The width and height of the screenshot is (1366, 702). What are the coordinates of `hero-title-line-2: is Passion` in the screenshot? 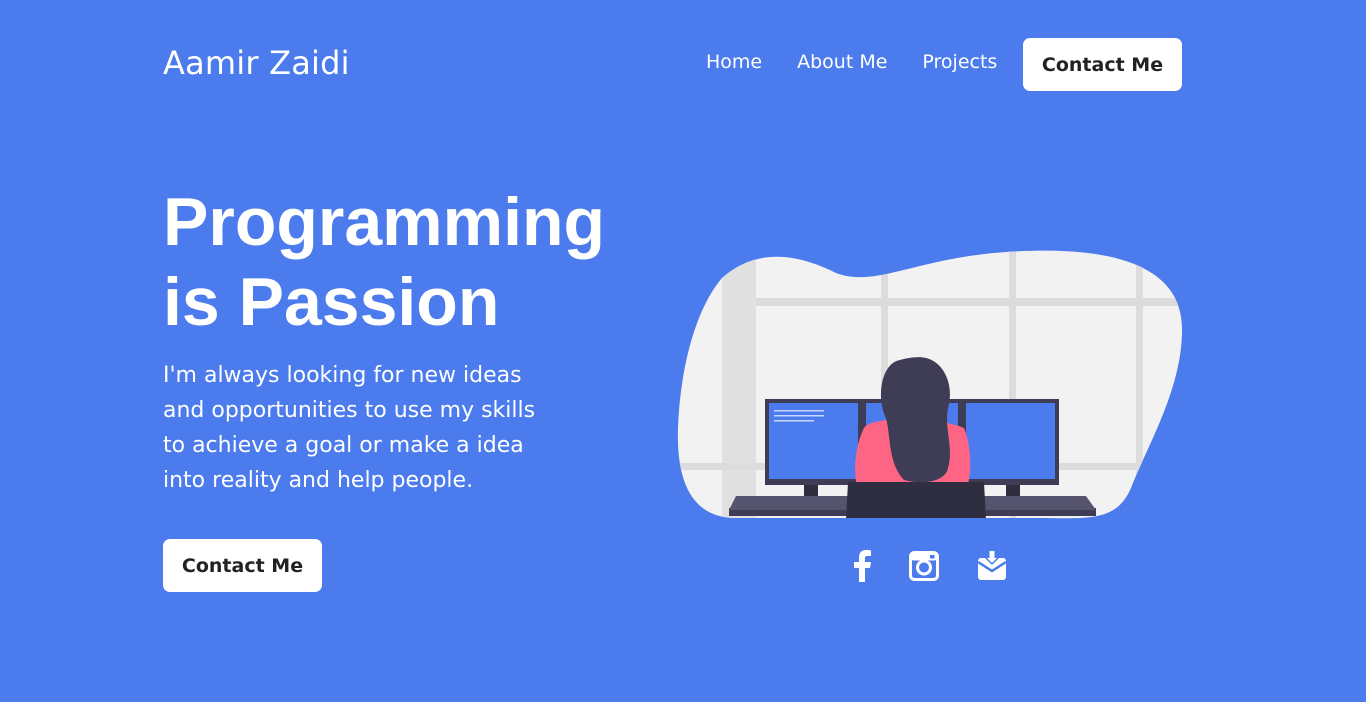 It's located at (331, 302).